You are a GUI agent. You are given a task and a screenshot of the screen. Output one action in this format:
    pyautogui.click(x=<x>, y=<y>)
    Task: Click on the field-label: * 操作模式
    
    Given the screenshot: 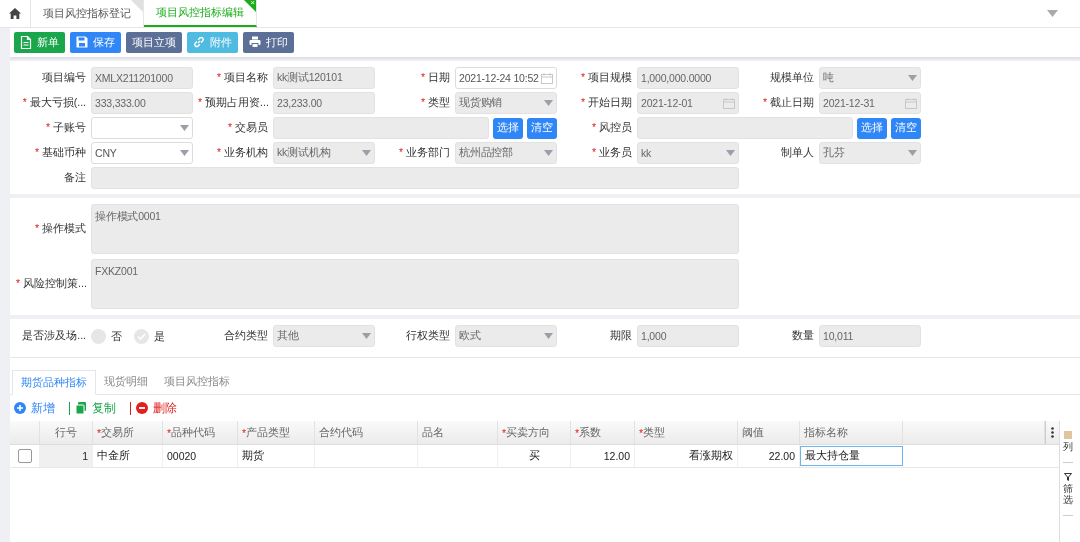 What is the action you would take?
    pyautogui.click(x=60, y=229)
    